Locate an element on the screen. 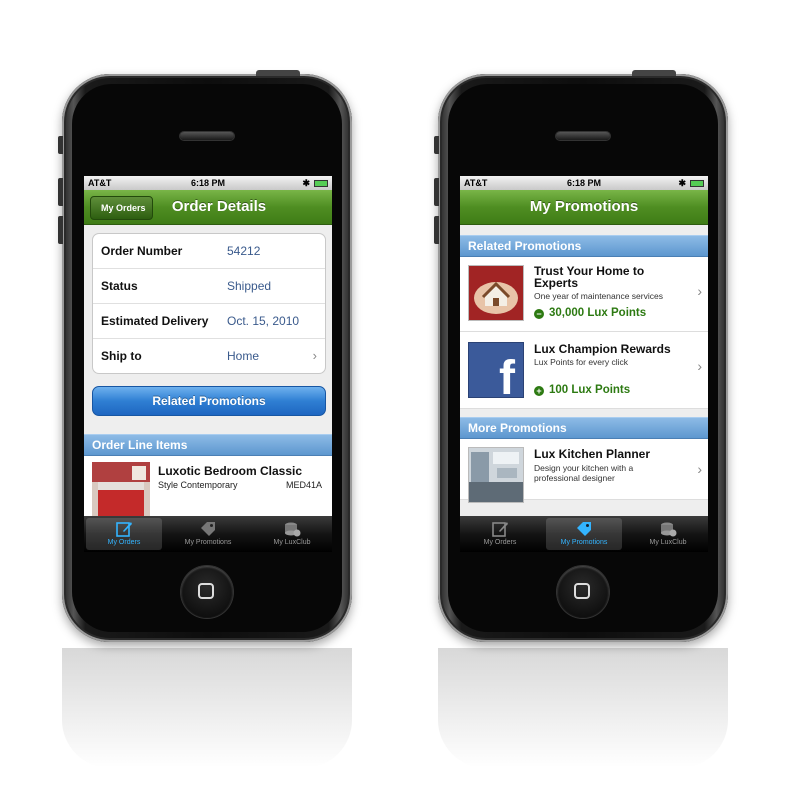  promotion-subtitle: Lux Points for every click is located at coordinates (581, 362).